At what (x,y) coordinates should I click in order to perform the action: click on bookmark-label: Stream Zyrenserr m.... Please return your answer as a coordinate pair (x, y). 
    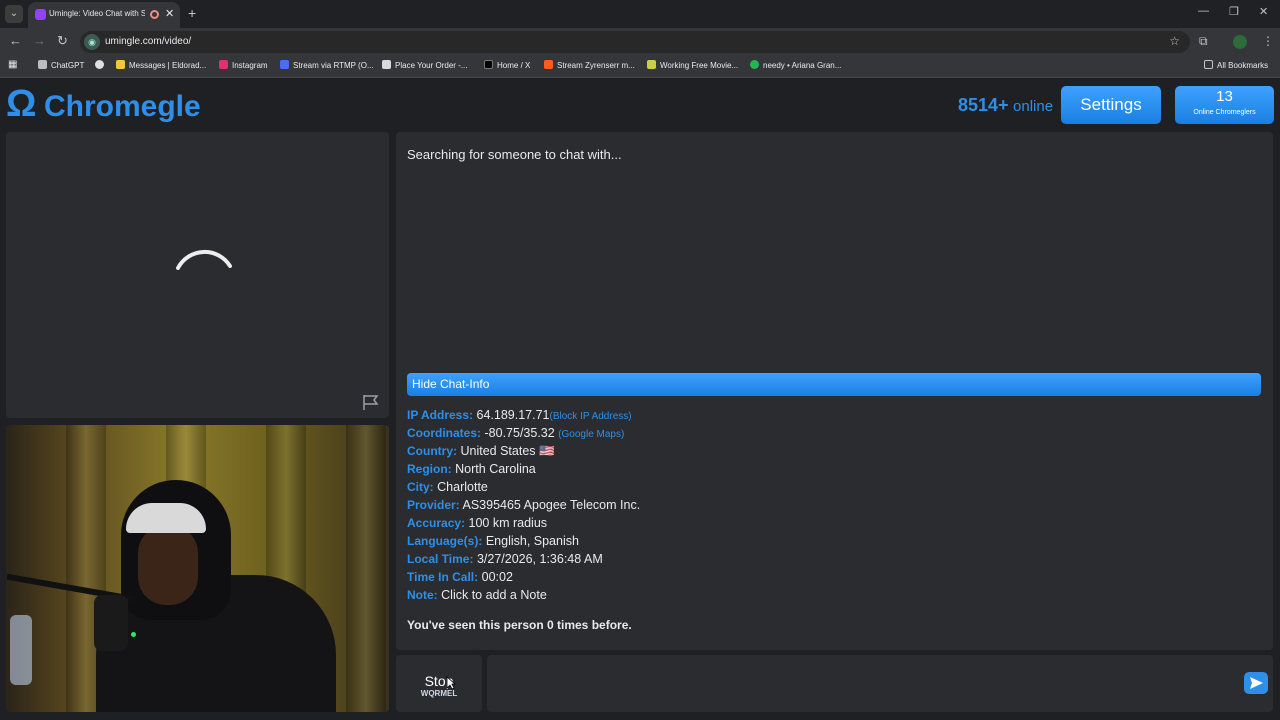
    Looking at the image, I should click on (596, 65).